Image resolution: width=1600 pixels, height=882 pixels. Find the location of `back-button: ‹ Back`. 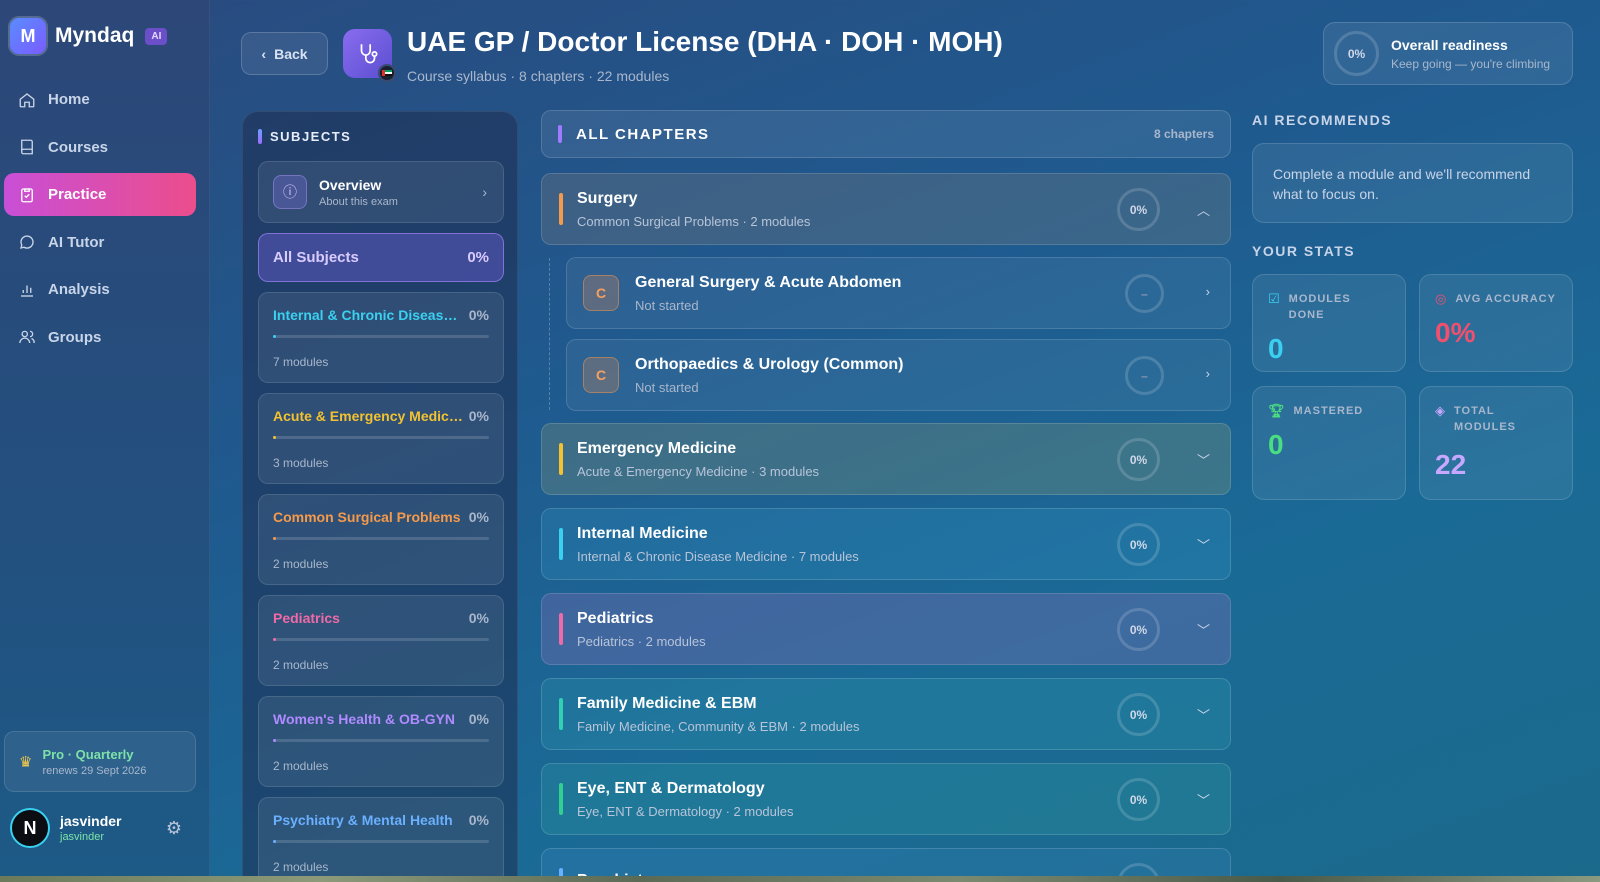

back-button: ‹ Back is located at coordinates (284, 53).